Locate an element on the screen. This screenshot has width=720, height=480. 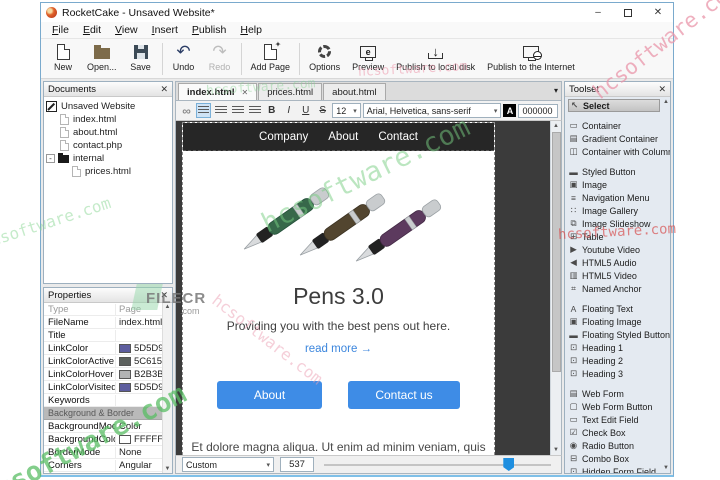
align-right-button is located at coordinates (237, 110).